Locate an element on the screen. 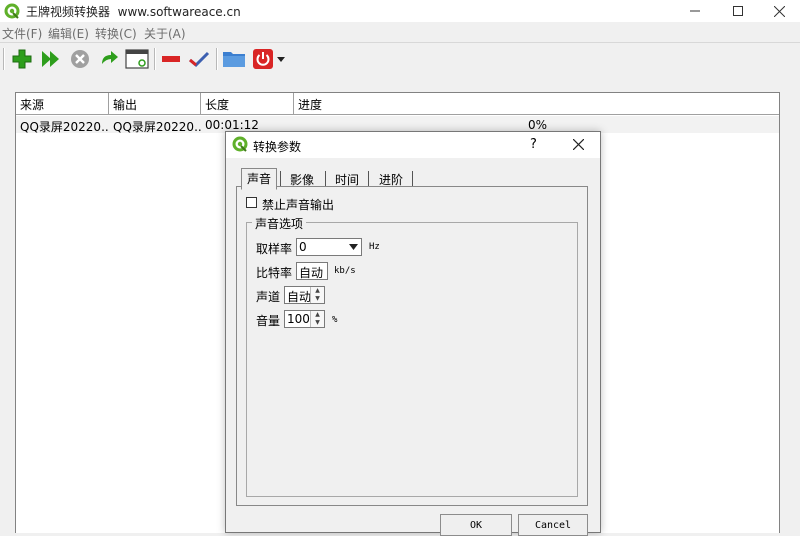  sample-rate-label: 取样率 is located at coordinates (274, 249).